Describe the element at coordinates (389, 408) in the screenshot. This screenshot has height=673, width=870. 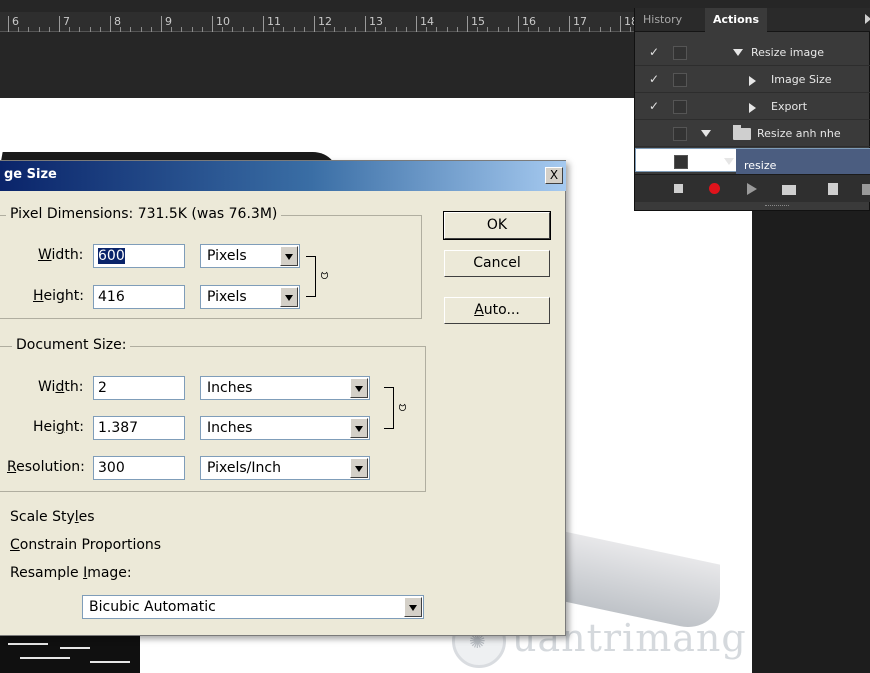
I see `doc-link-bracket` at that location.